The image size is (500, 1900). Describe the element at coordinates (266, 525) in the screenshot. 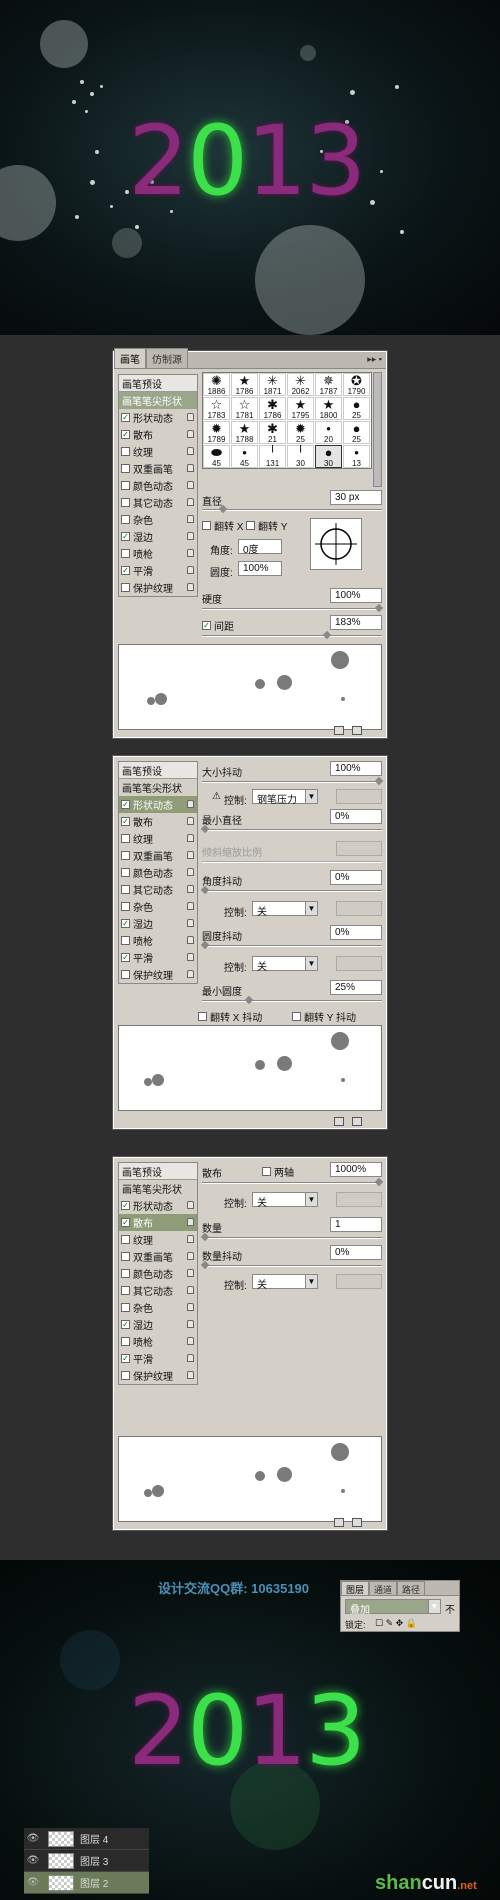

I see `flip-y-option: 翻转 Y` at that location.